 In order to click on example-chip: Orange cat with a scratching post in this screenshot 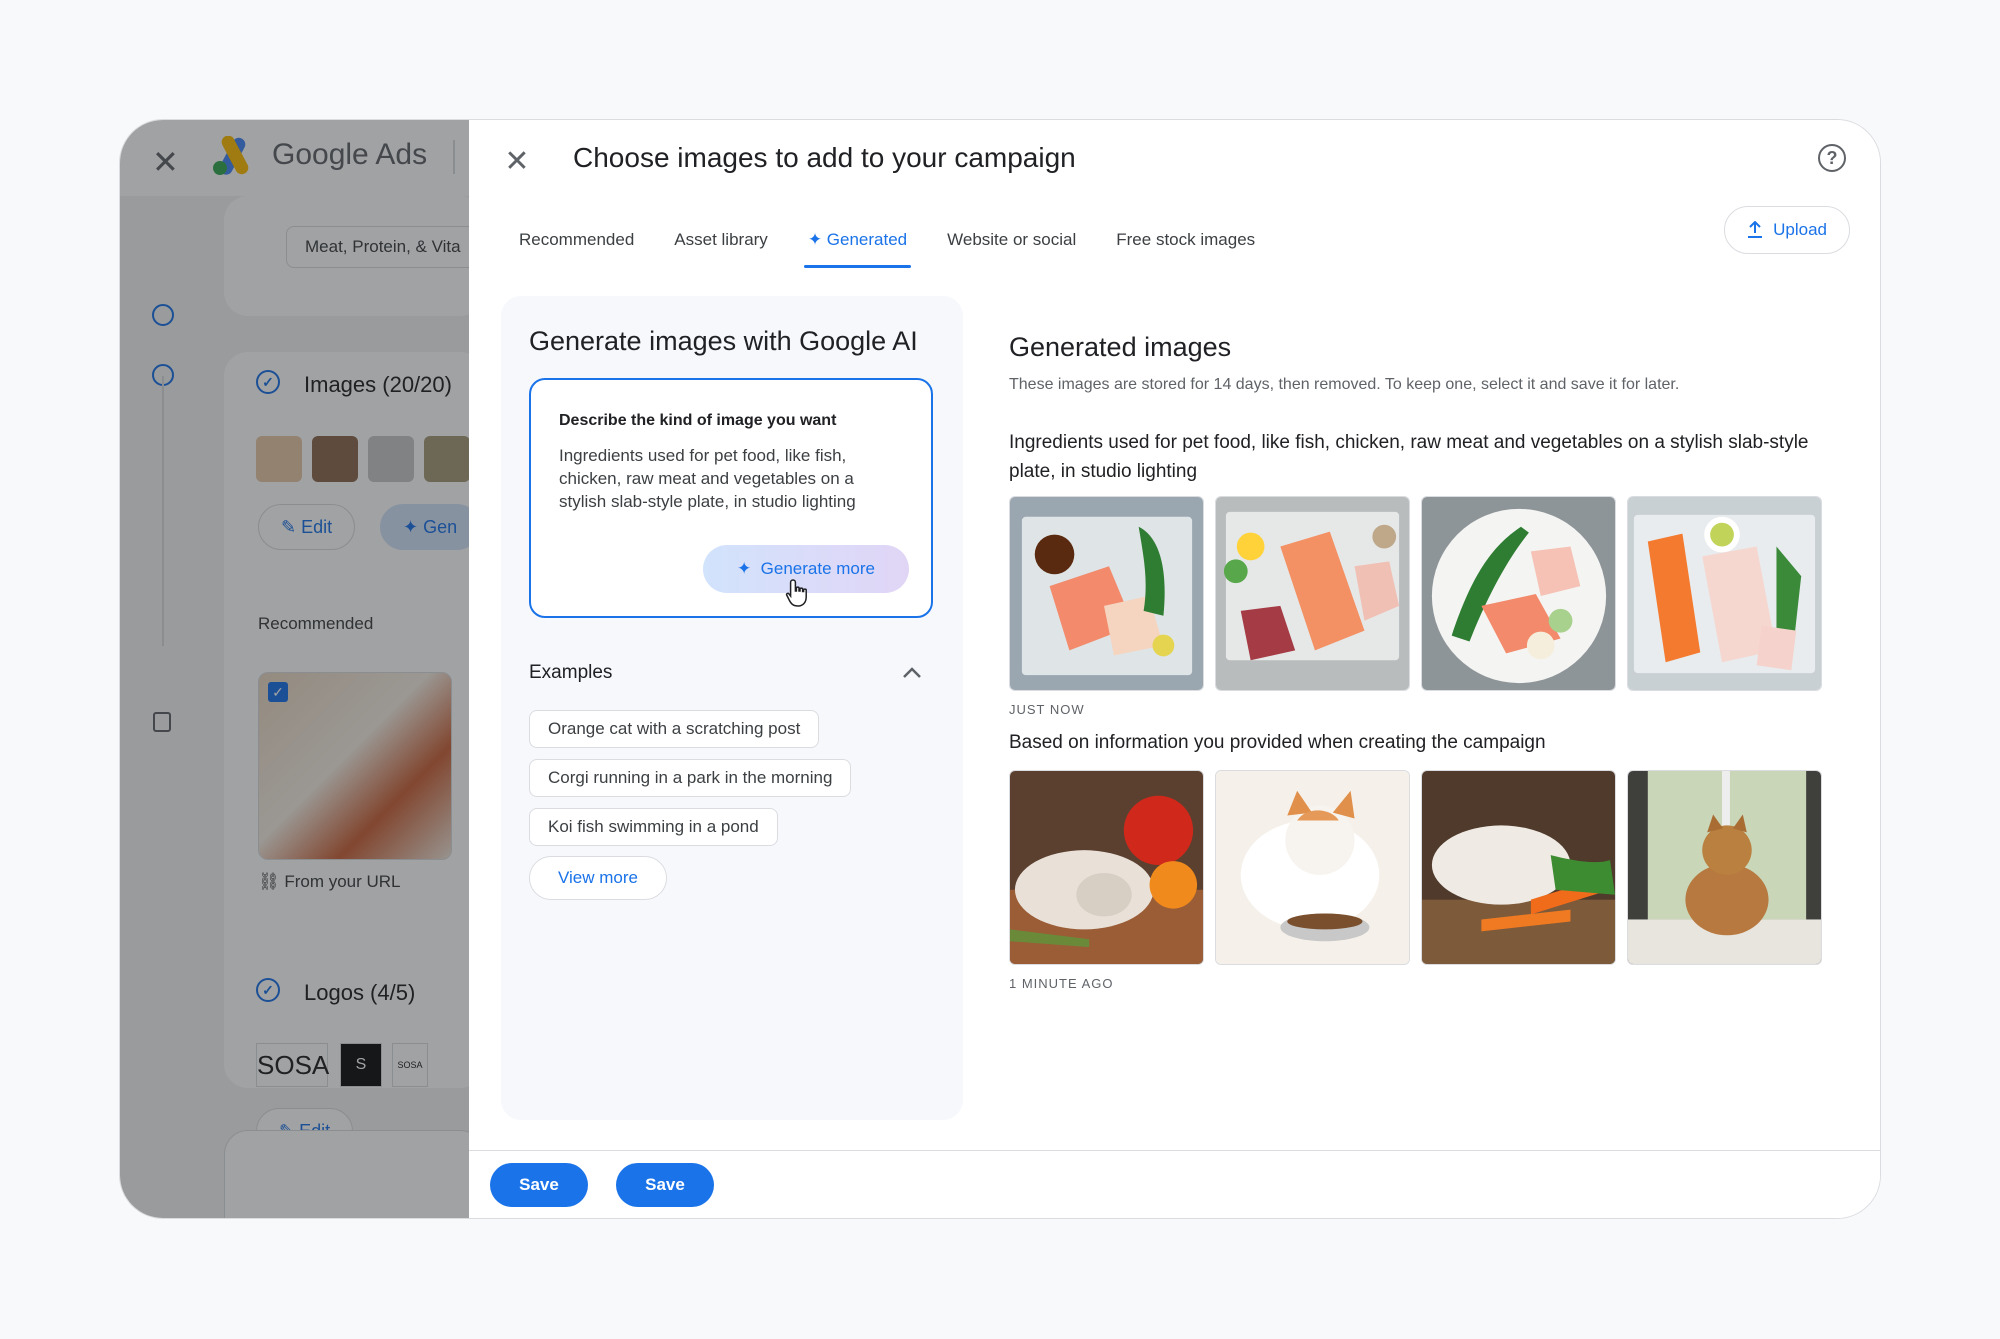, I will do `click(674, 729)`.